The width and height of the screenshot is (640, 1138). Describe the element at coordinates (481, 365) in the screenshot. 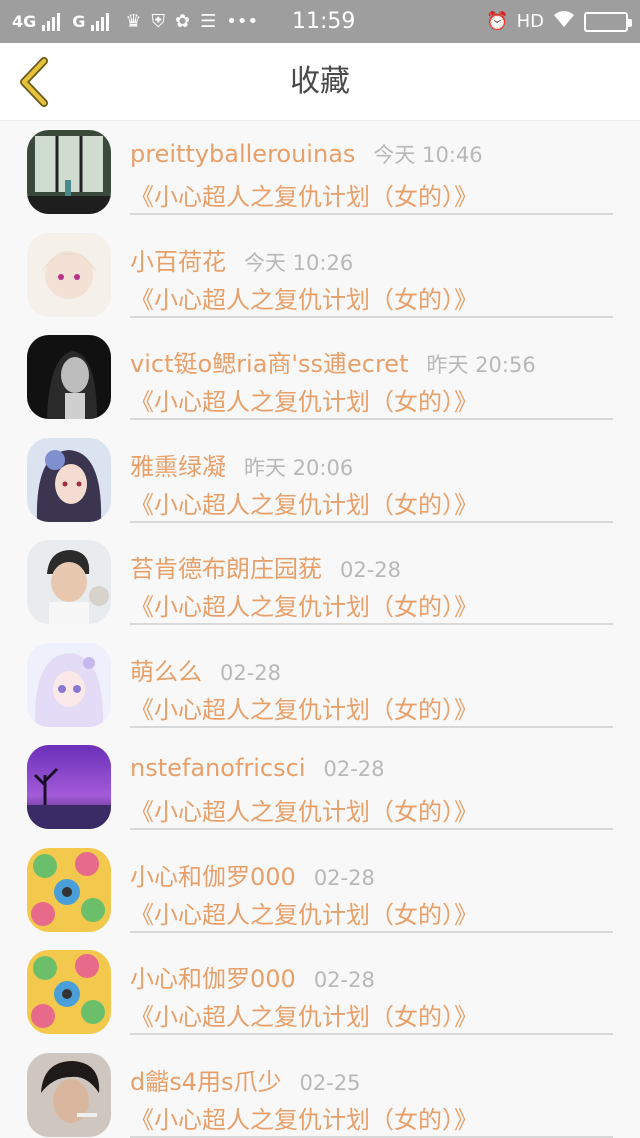

I see `timestamp: 昨天 20:56` at that location.